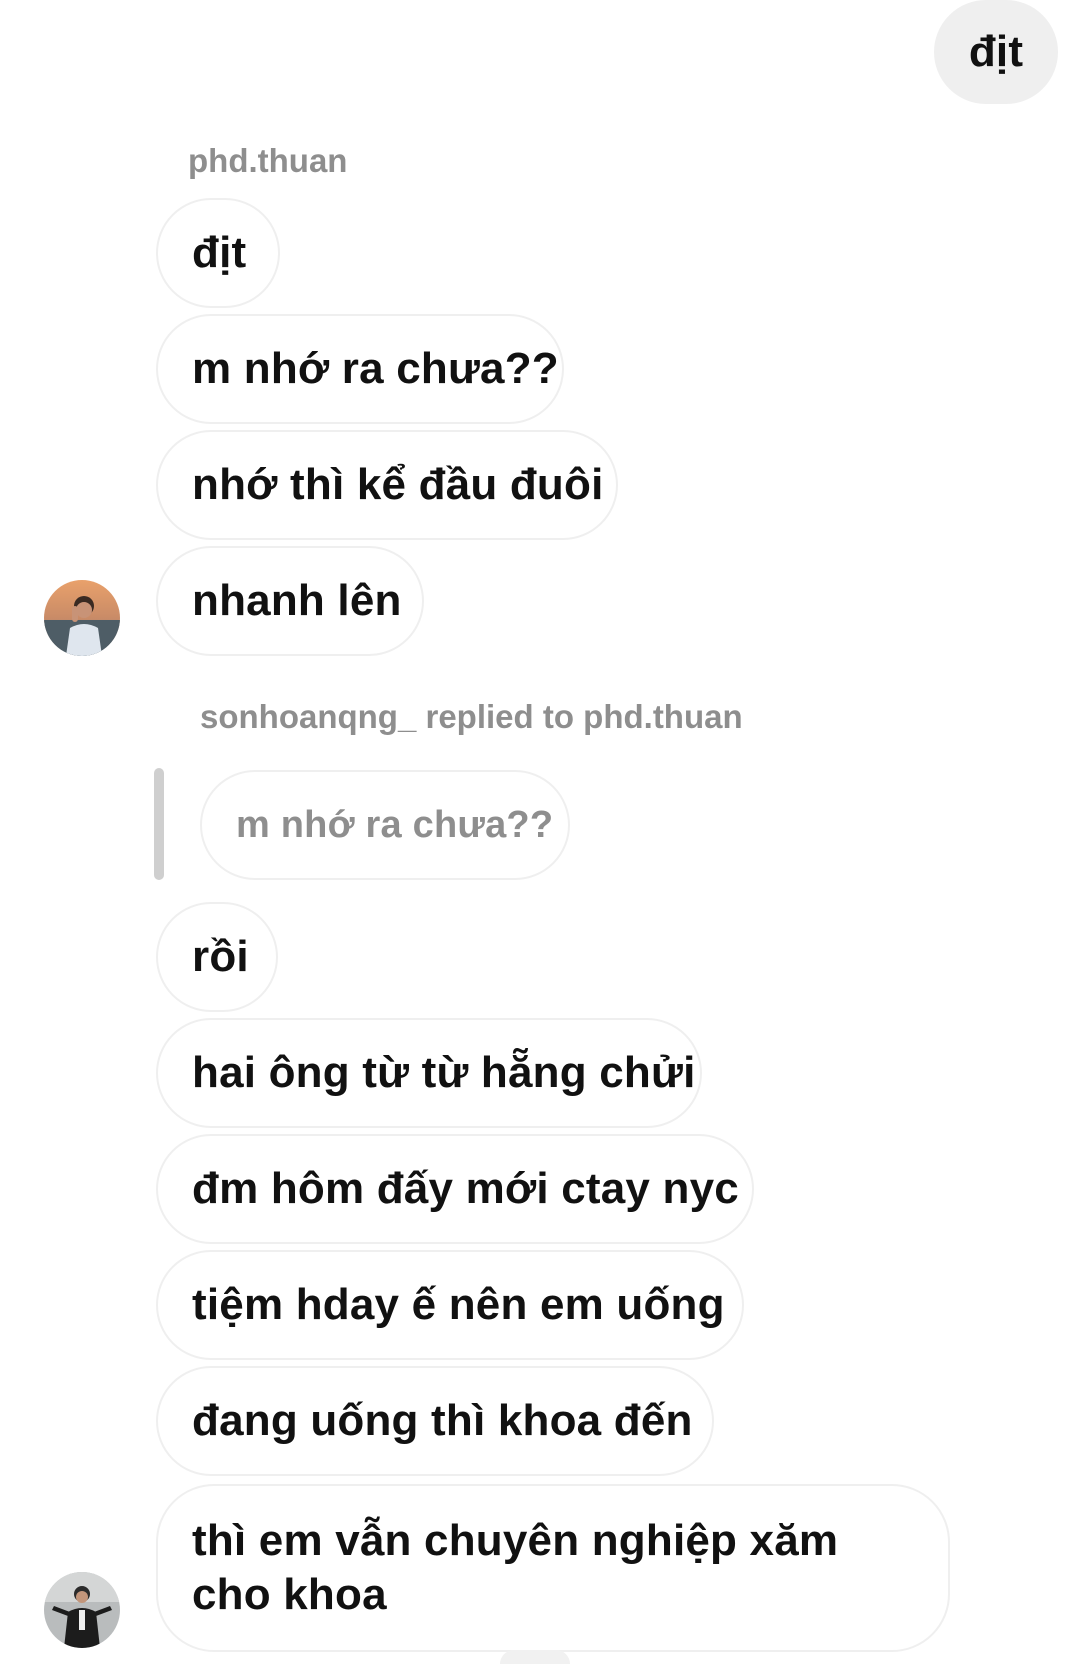 This screenshot has height=1664, width=1080. I want to click on incoming-message-bubble: địt, so click(218, 253).